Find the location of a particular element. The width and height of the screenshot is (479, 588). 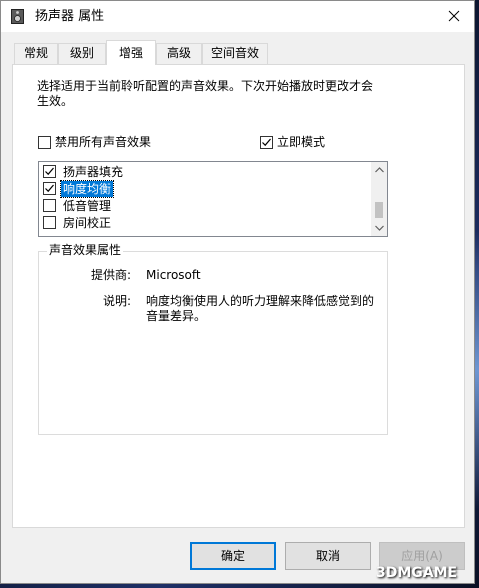

disable-all-checkbox is located at coordinates (44, 142).